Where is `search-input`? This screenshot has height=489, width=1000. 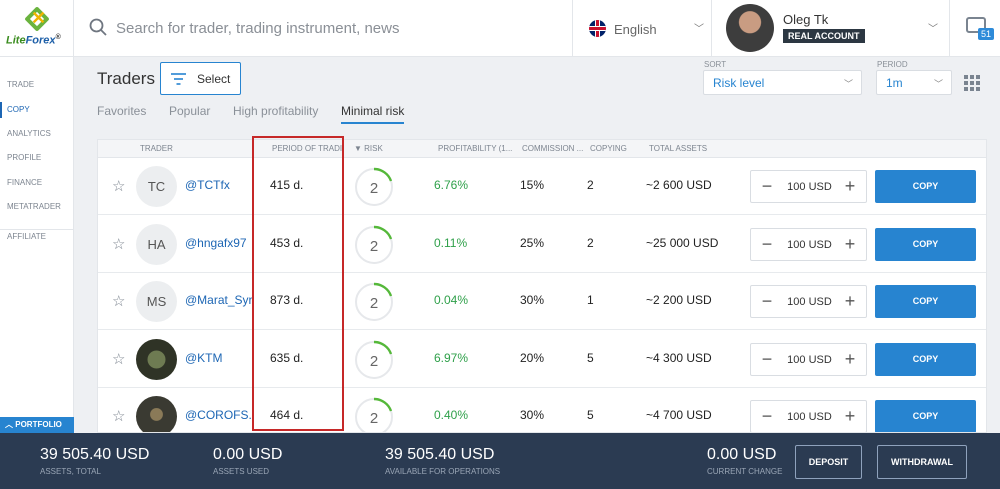
search-input is located at coordinates (336, 28).